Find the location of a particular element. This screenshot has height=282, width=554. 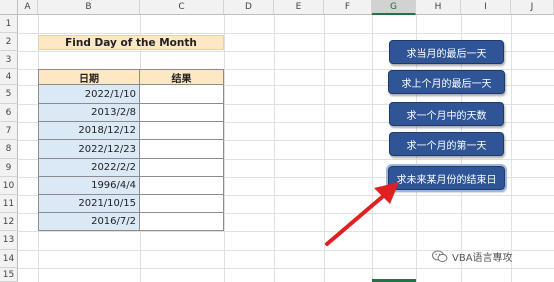

watermark: VBA语言專攻 is located at coordinates (472, 256).